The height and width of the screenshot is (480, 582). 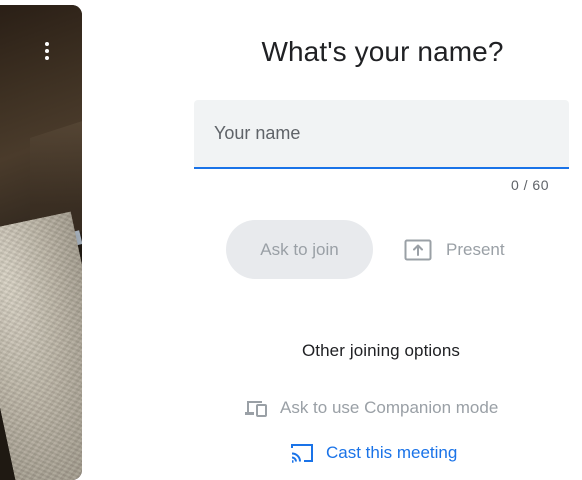 I want to click on ask-to-join-button: Ask to join, so click(x=299, y=249).